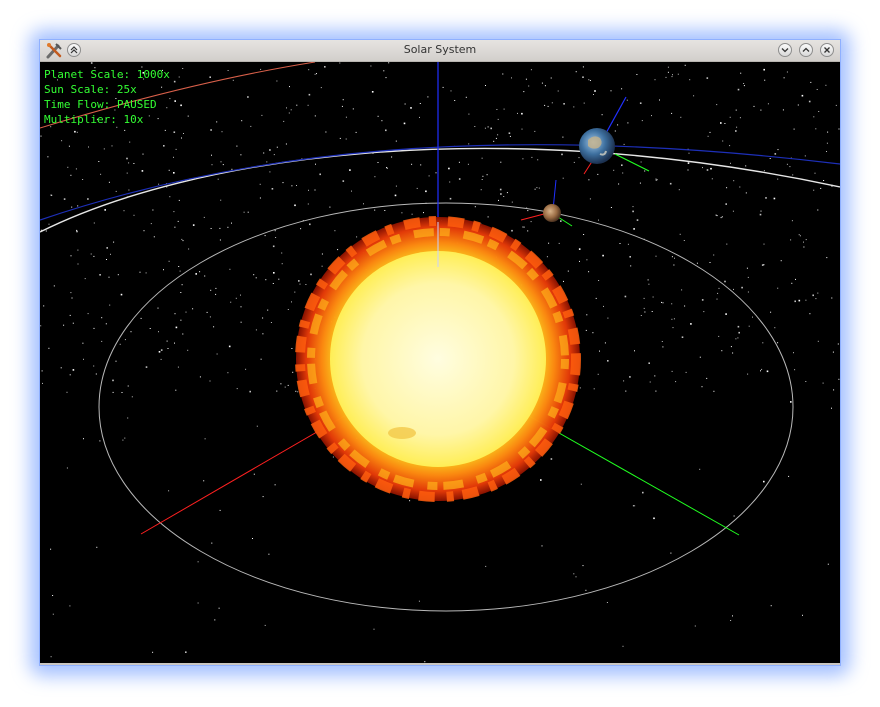 The width and height of the screenshot is (880, 707). Describe the element at coordinates (614, 135) in the screenshot. I see `earth` at that location.